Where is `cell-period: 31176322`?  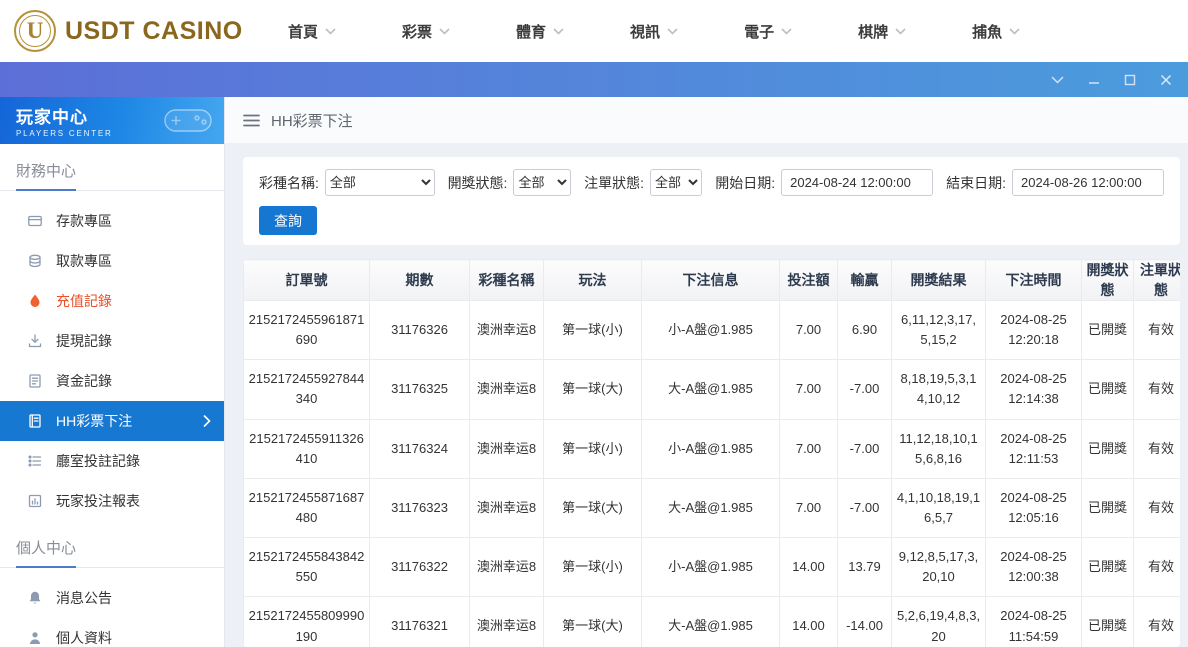 cell-period: 31176322 is located at coordinates (419, 567).